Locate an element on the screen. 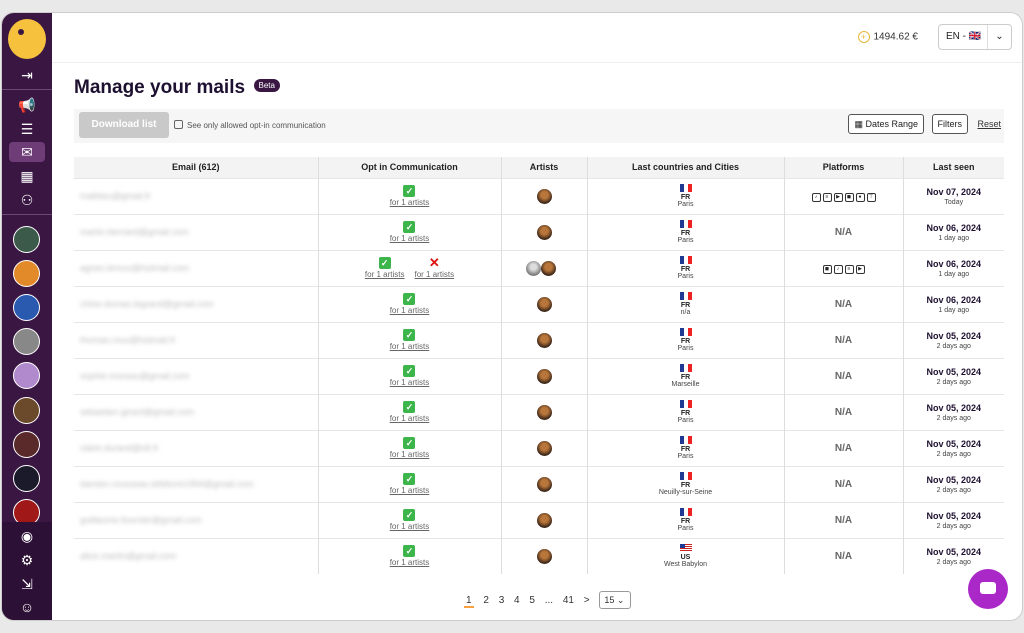 This screenshot has width=1024, height=633. user-settings-icon: ⚇ is located at coordinates (27, 200).